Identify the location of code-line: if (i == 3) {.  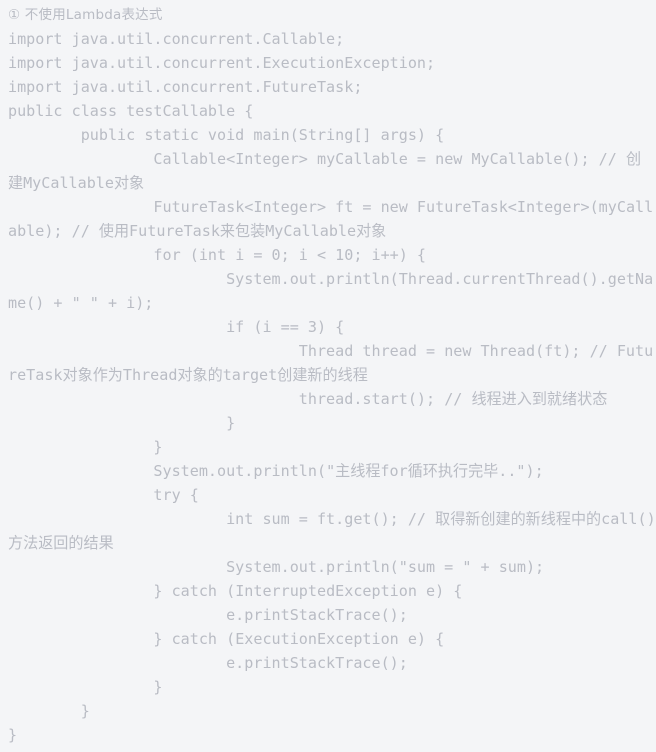
(176, 327).